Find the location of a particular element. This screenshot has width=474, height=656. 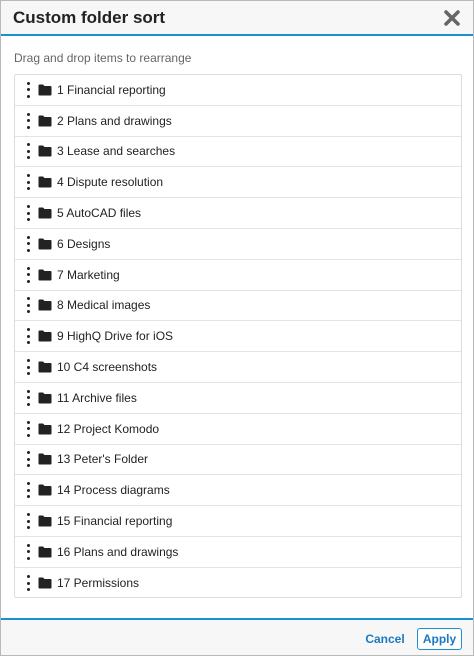

folder-name: 3 Lease and searches is located at coordinates (116, 151).